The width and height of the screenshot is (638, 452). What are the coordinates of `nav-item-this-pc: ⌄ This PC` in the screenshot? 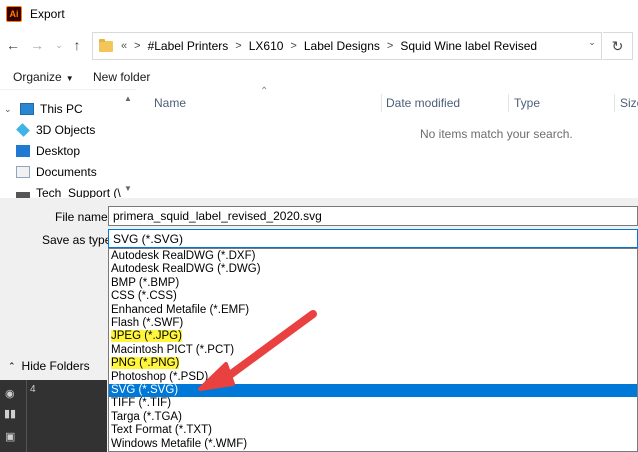 It's located at (41, 109).